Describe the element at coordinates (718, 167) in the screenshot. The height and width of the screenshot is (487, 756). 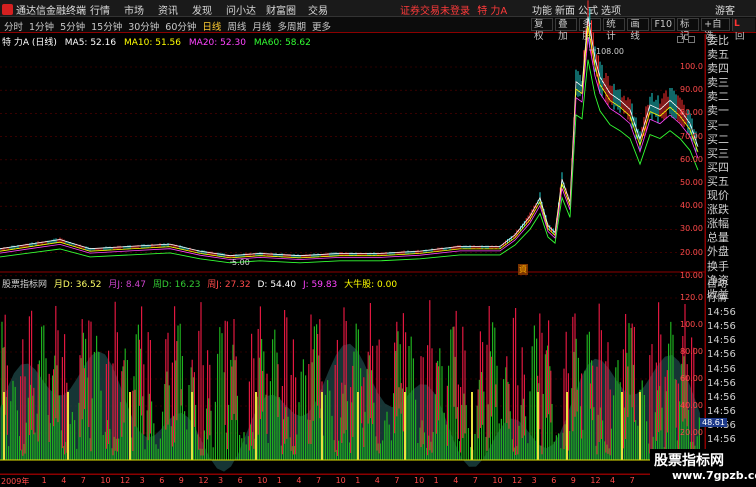
I see `quote-field-9: 买四` at that location.